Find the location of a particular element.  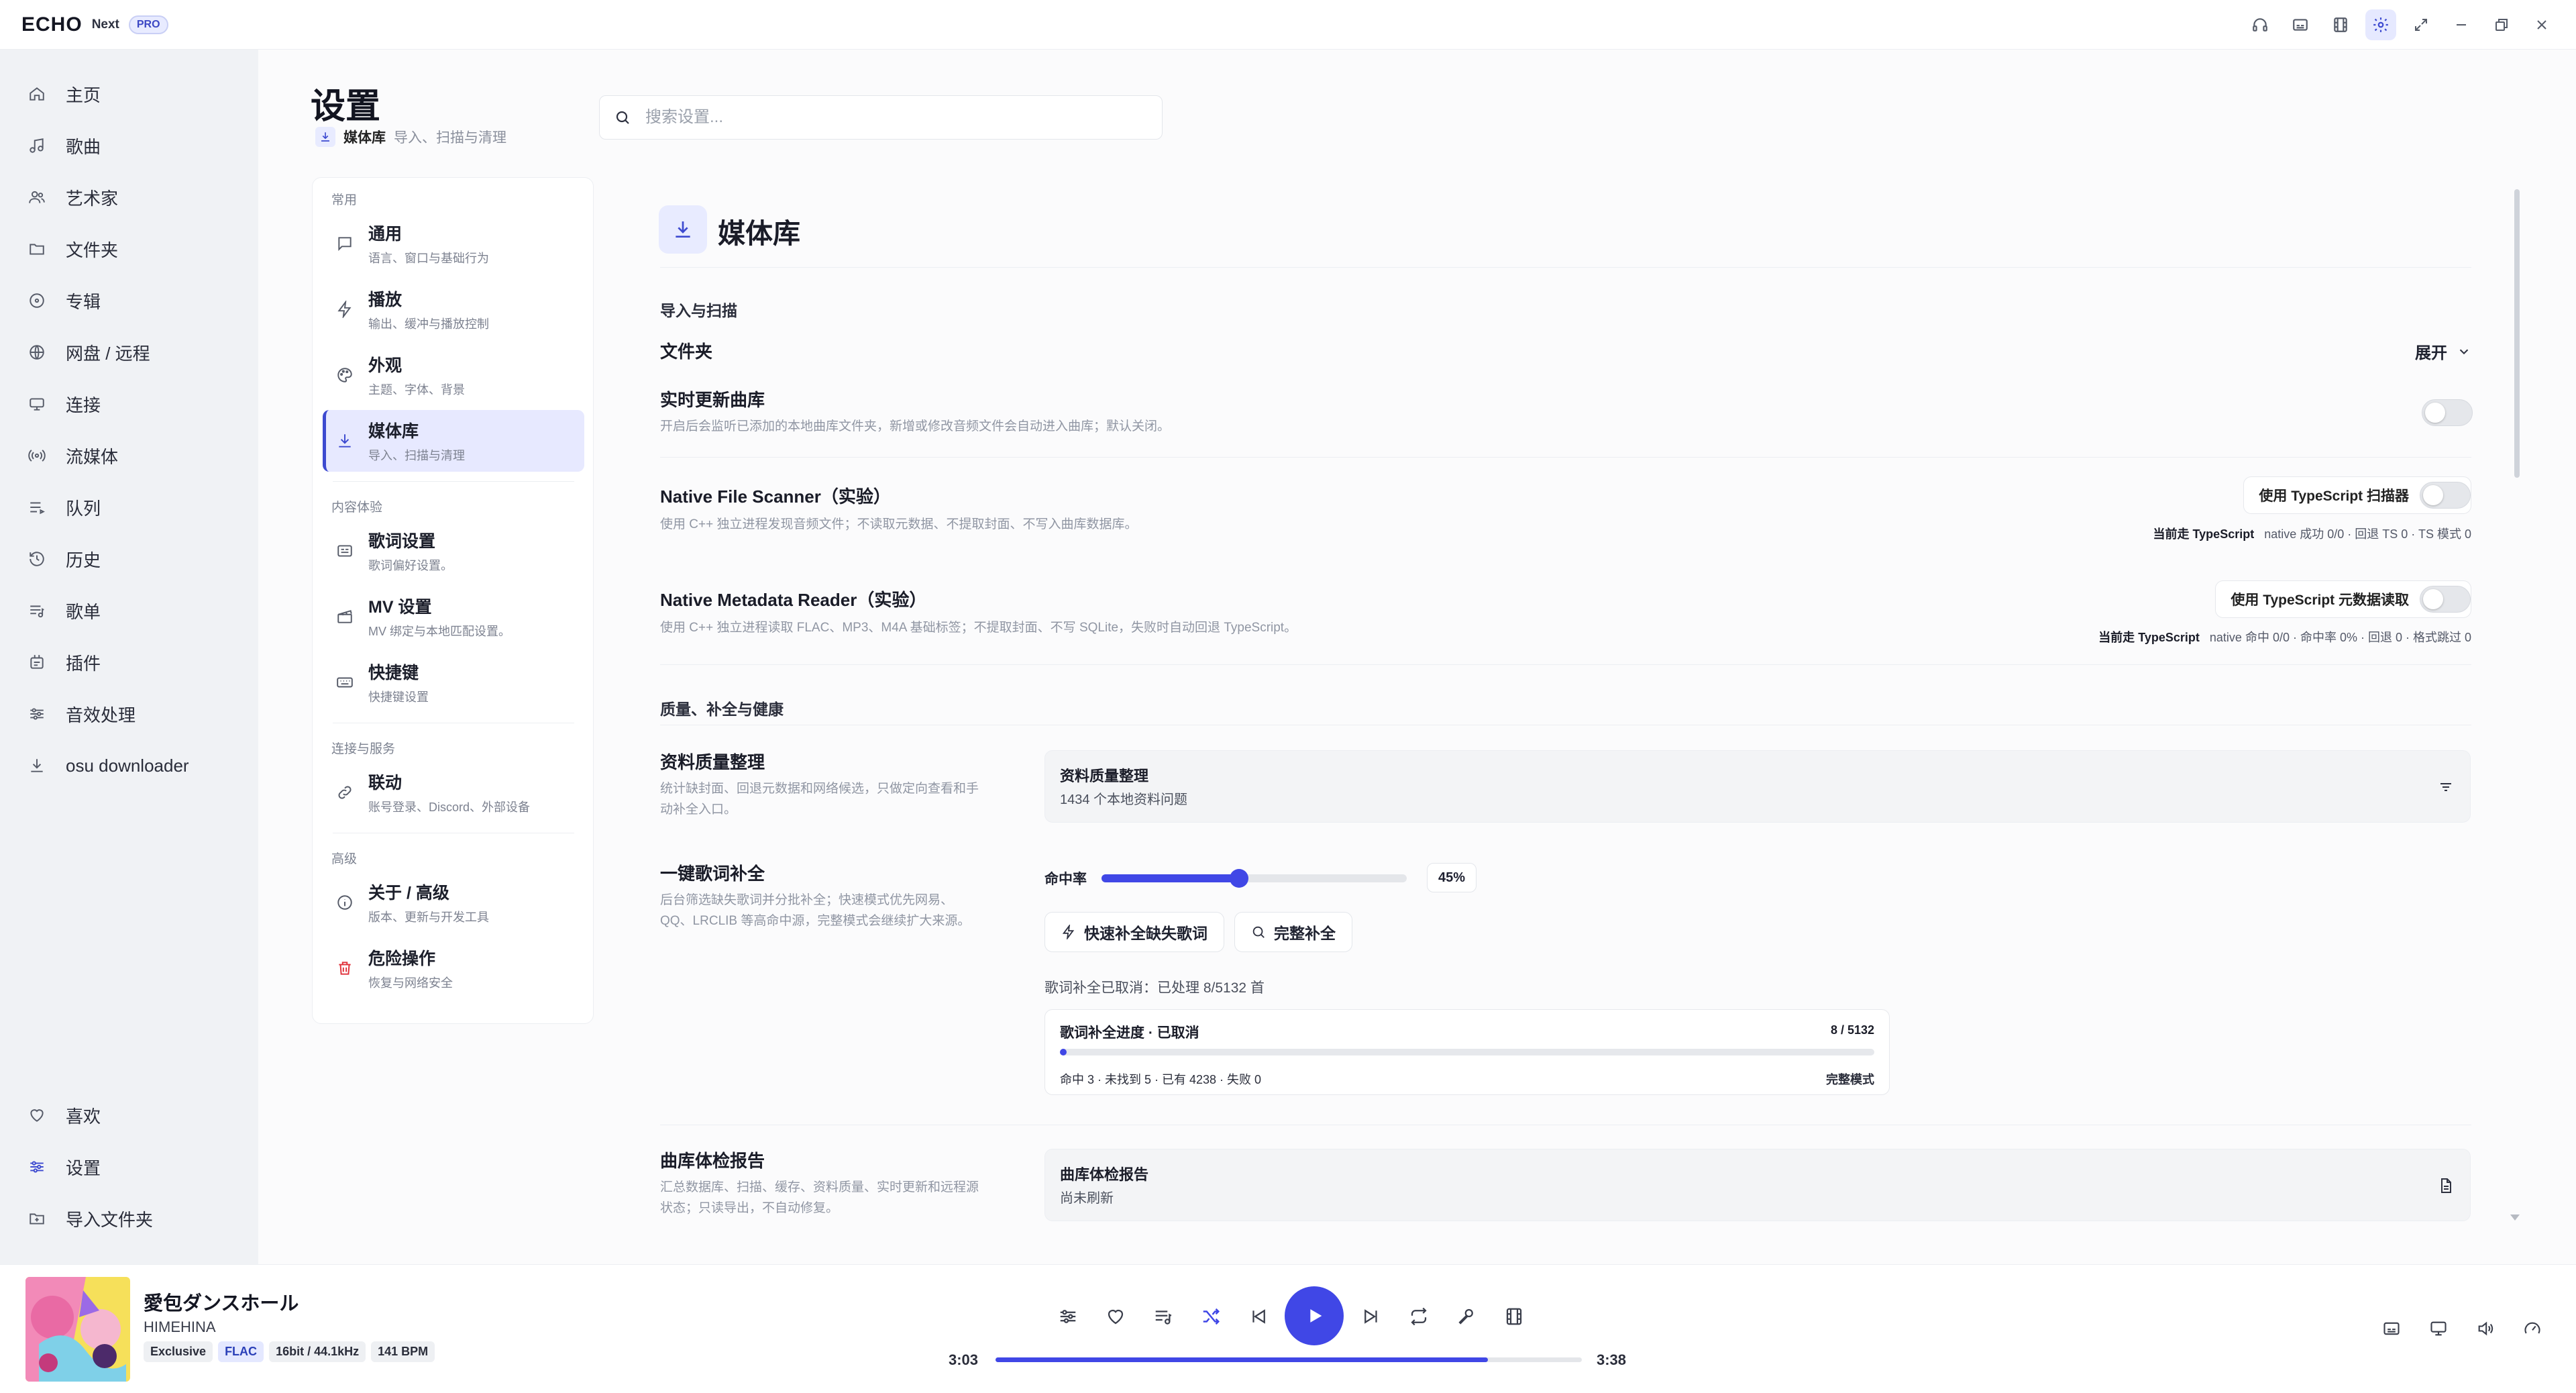

quick-fill-button: 快速补全缺失歌词 is located at coordinates (1134, 932).